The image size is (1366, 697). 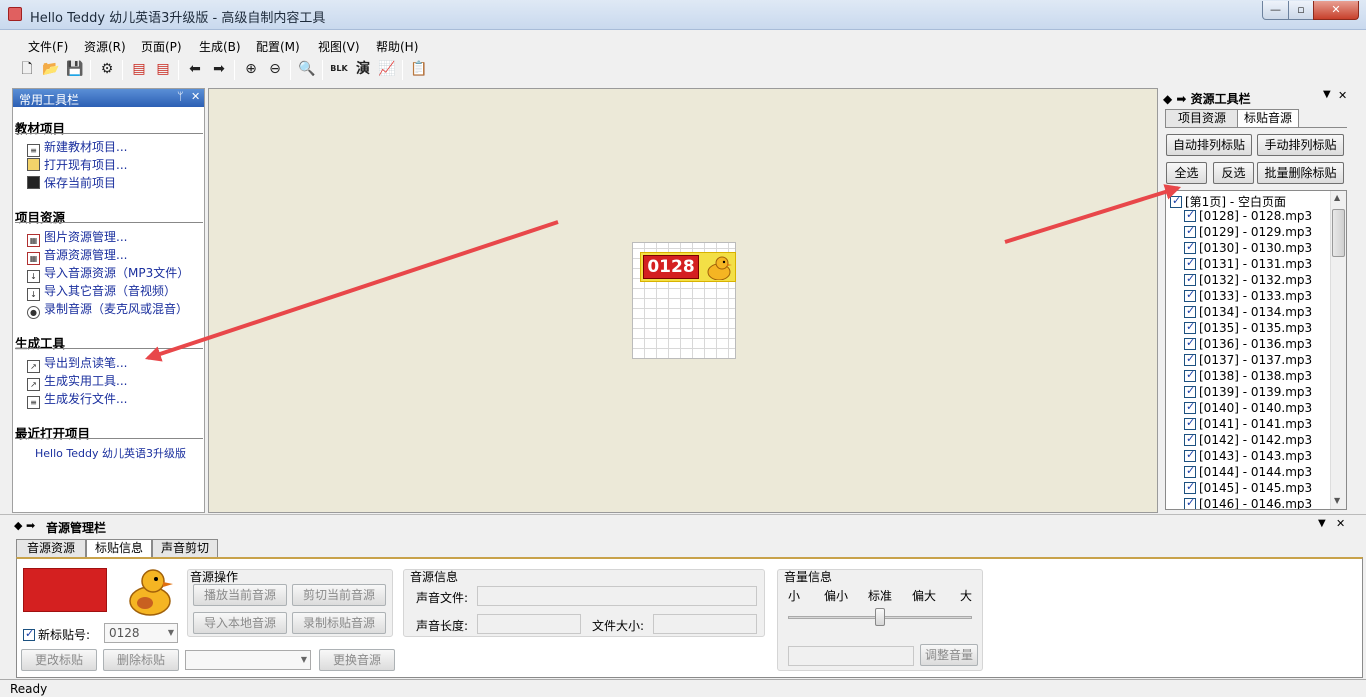 What do you see at coordinates (107, 69) in the screenshot?
I see `properties-icon: ⚙` at bounding box center [107, 69].